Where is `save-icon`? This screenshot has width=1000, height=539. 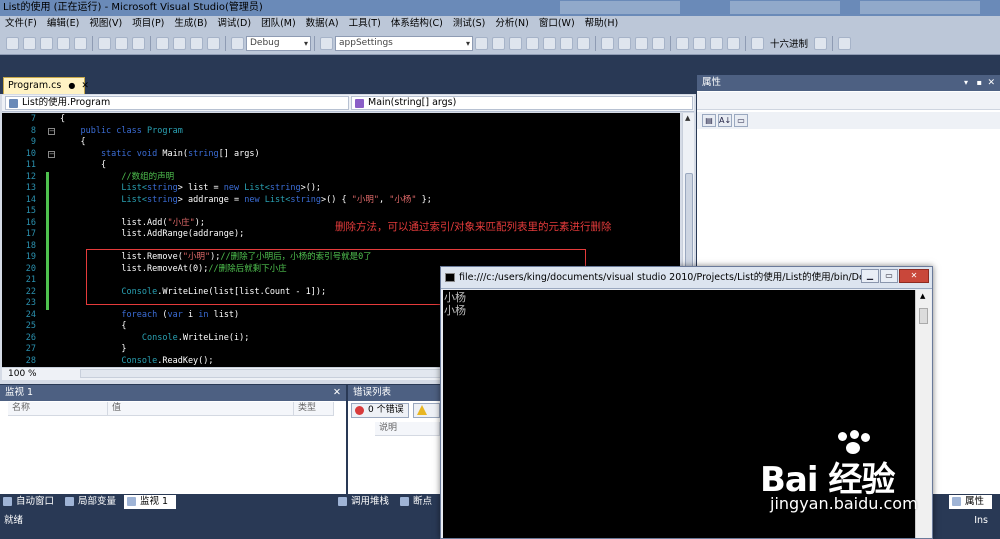 save-icon is located at coordinates (63, 43).